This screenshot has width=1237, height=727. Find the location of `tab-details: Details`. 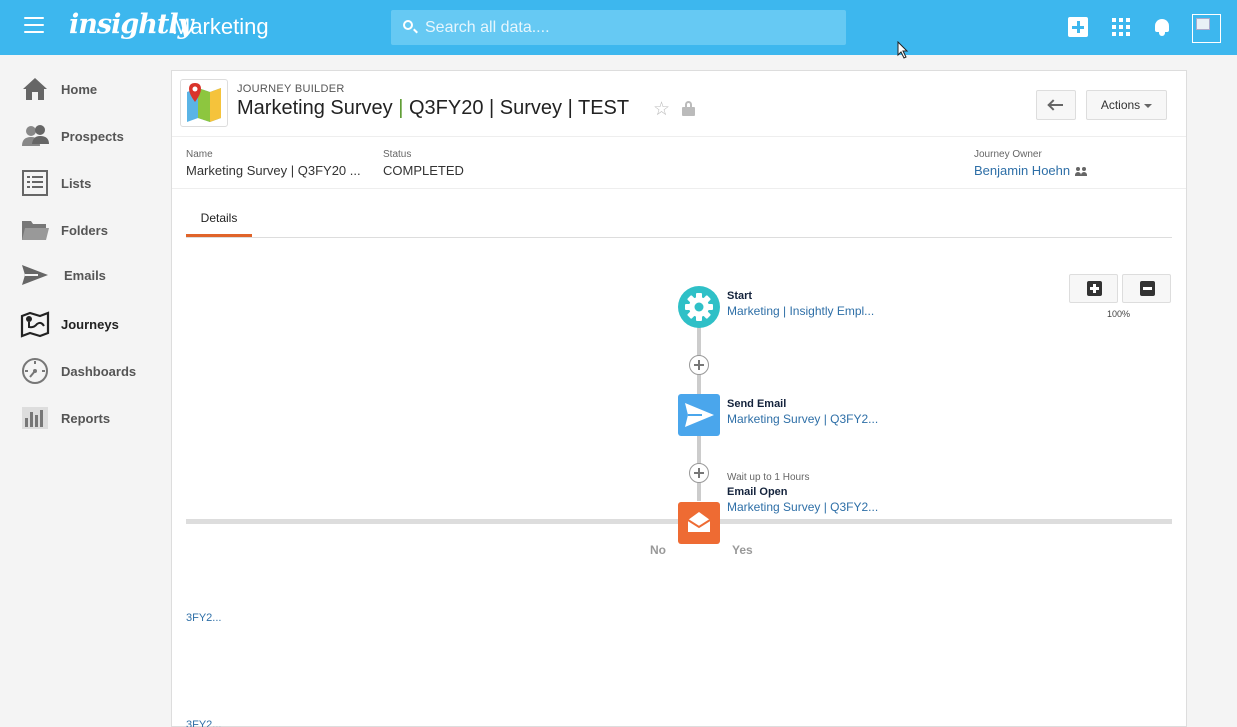

tab-details: Details is located at coordinates (219, 218).